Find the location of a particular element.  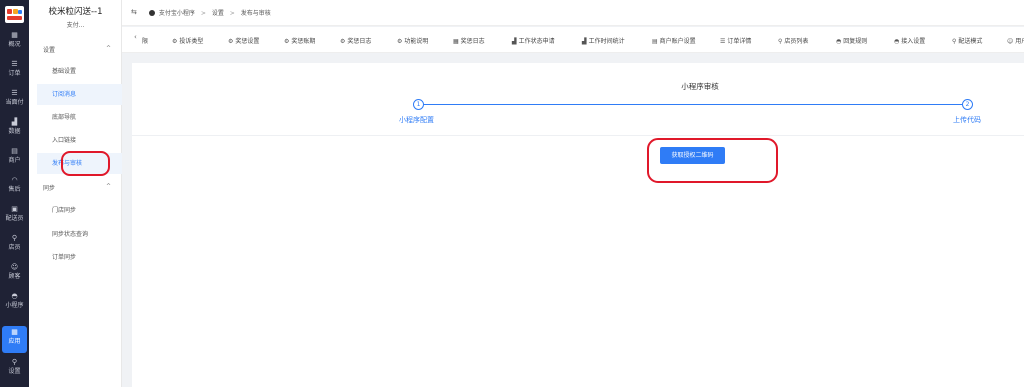

steps-title: 小程序审核 is located at coordinates (700, 86).